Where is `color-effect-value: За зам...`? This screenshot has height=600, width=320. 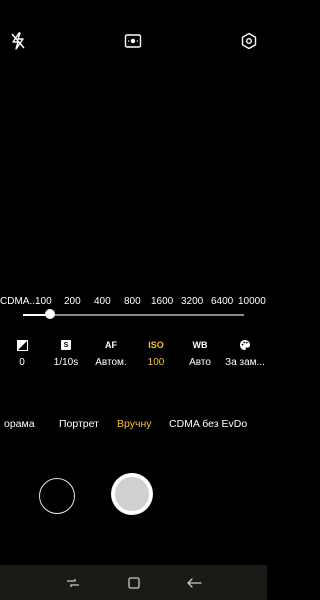
color-effect-value: За зам... is located at coordinates (245, 362).